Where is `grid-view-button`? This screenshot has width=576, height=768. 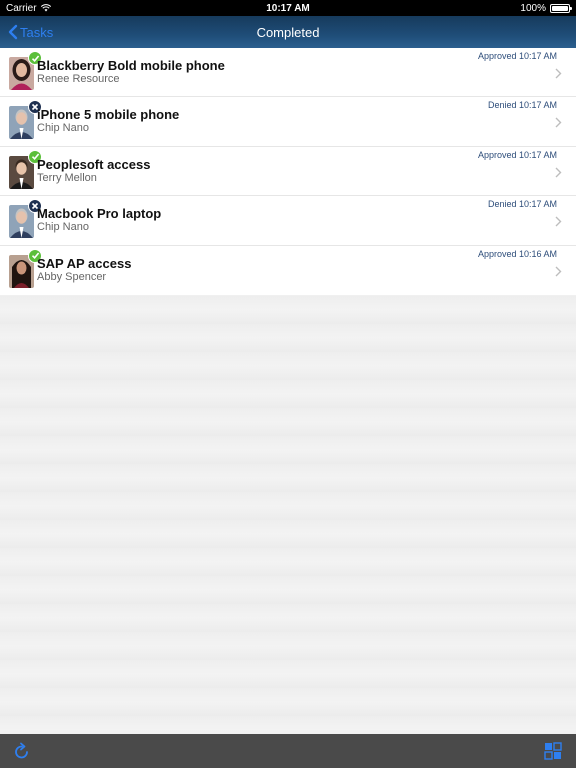
grid-view-button is located at coordinates (553, 753).